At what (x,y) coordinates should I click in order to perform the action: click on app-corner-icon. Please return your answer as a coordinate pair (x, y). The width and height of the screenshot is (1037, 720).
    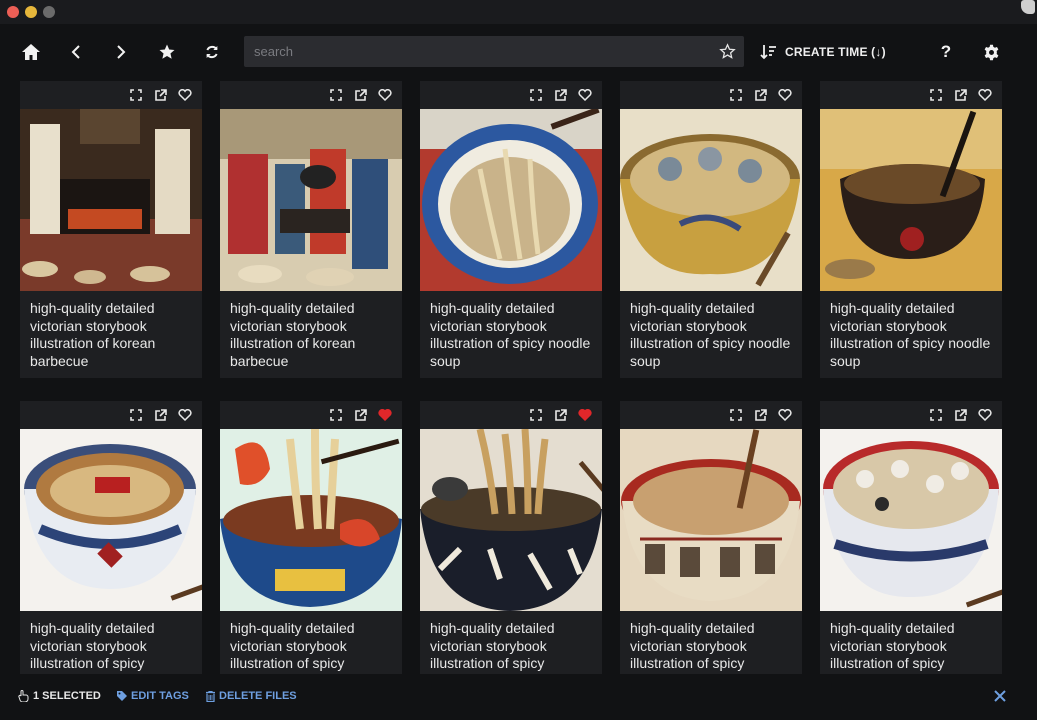
    Looking at the image, I should click on (1028, 7).